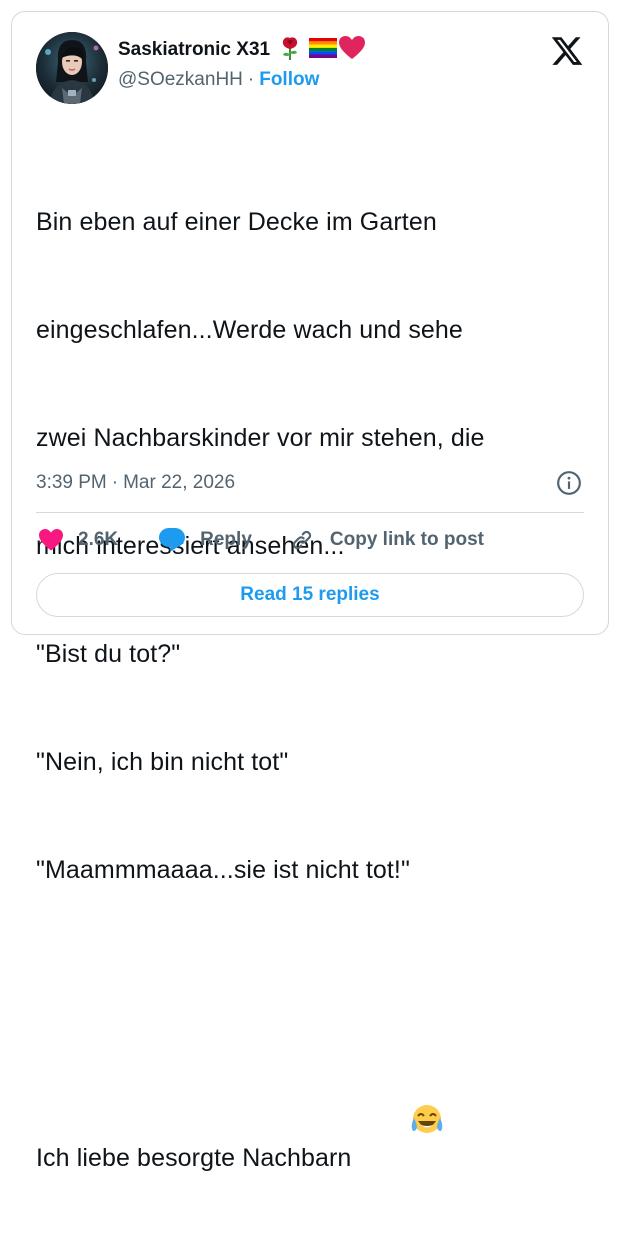 This screenshot has height=1254, width=620. I want to click on display-name-row: Saskiatronic X31, so click(242, 50).